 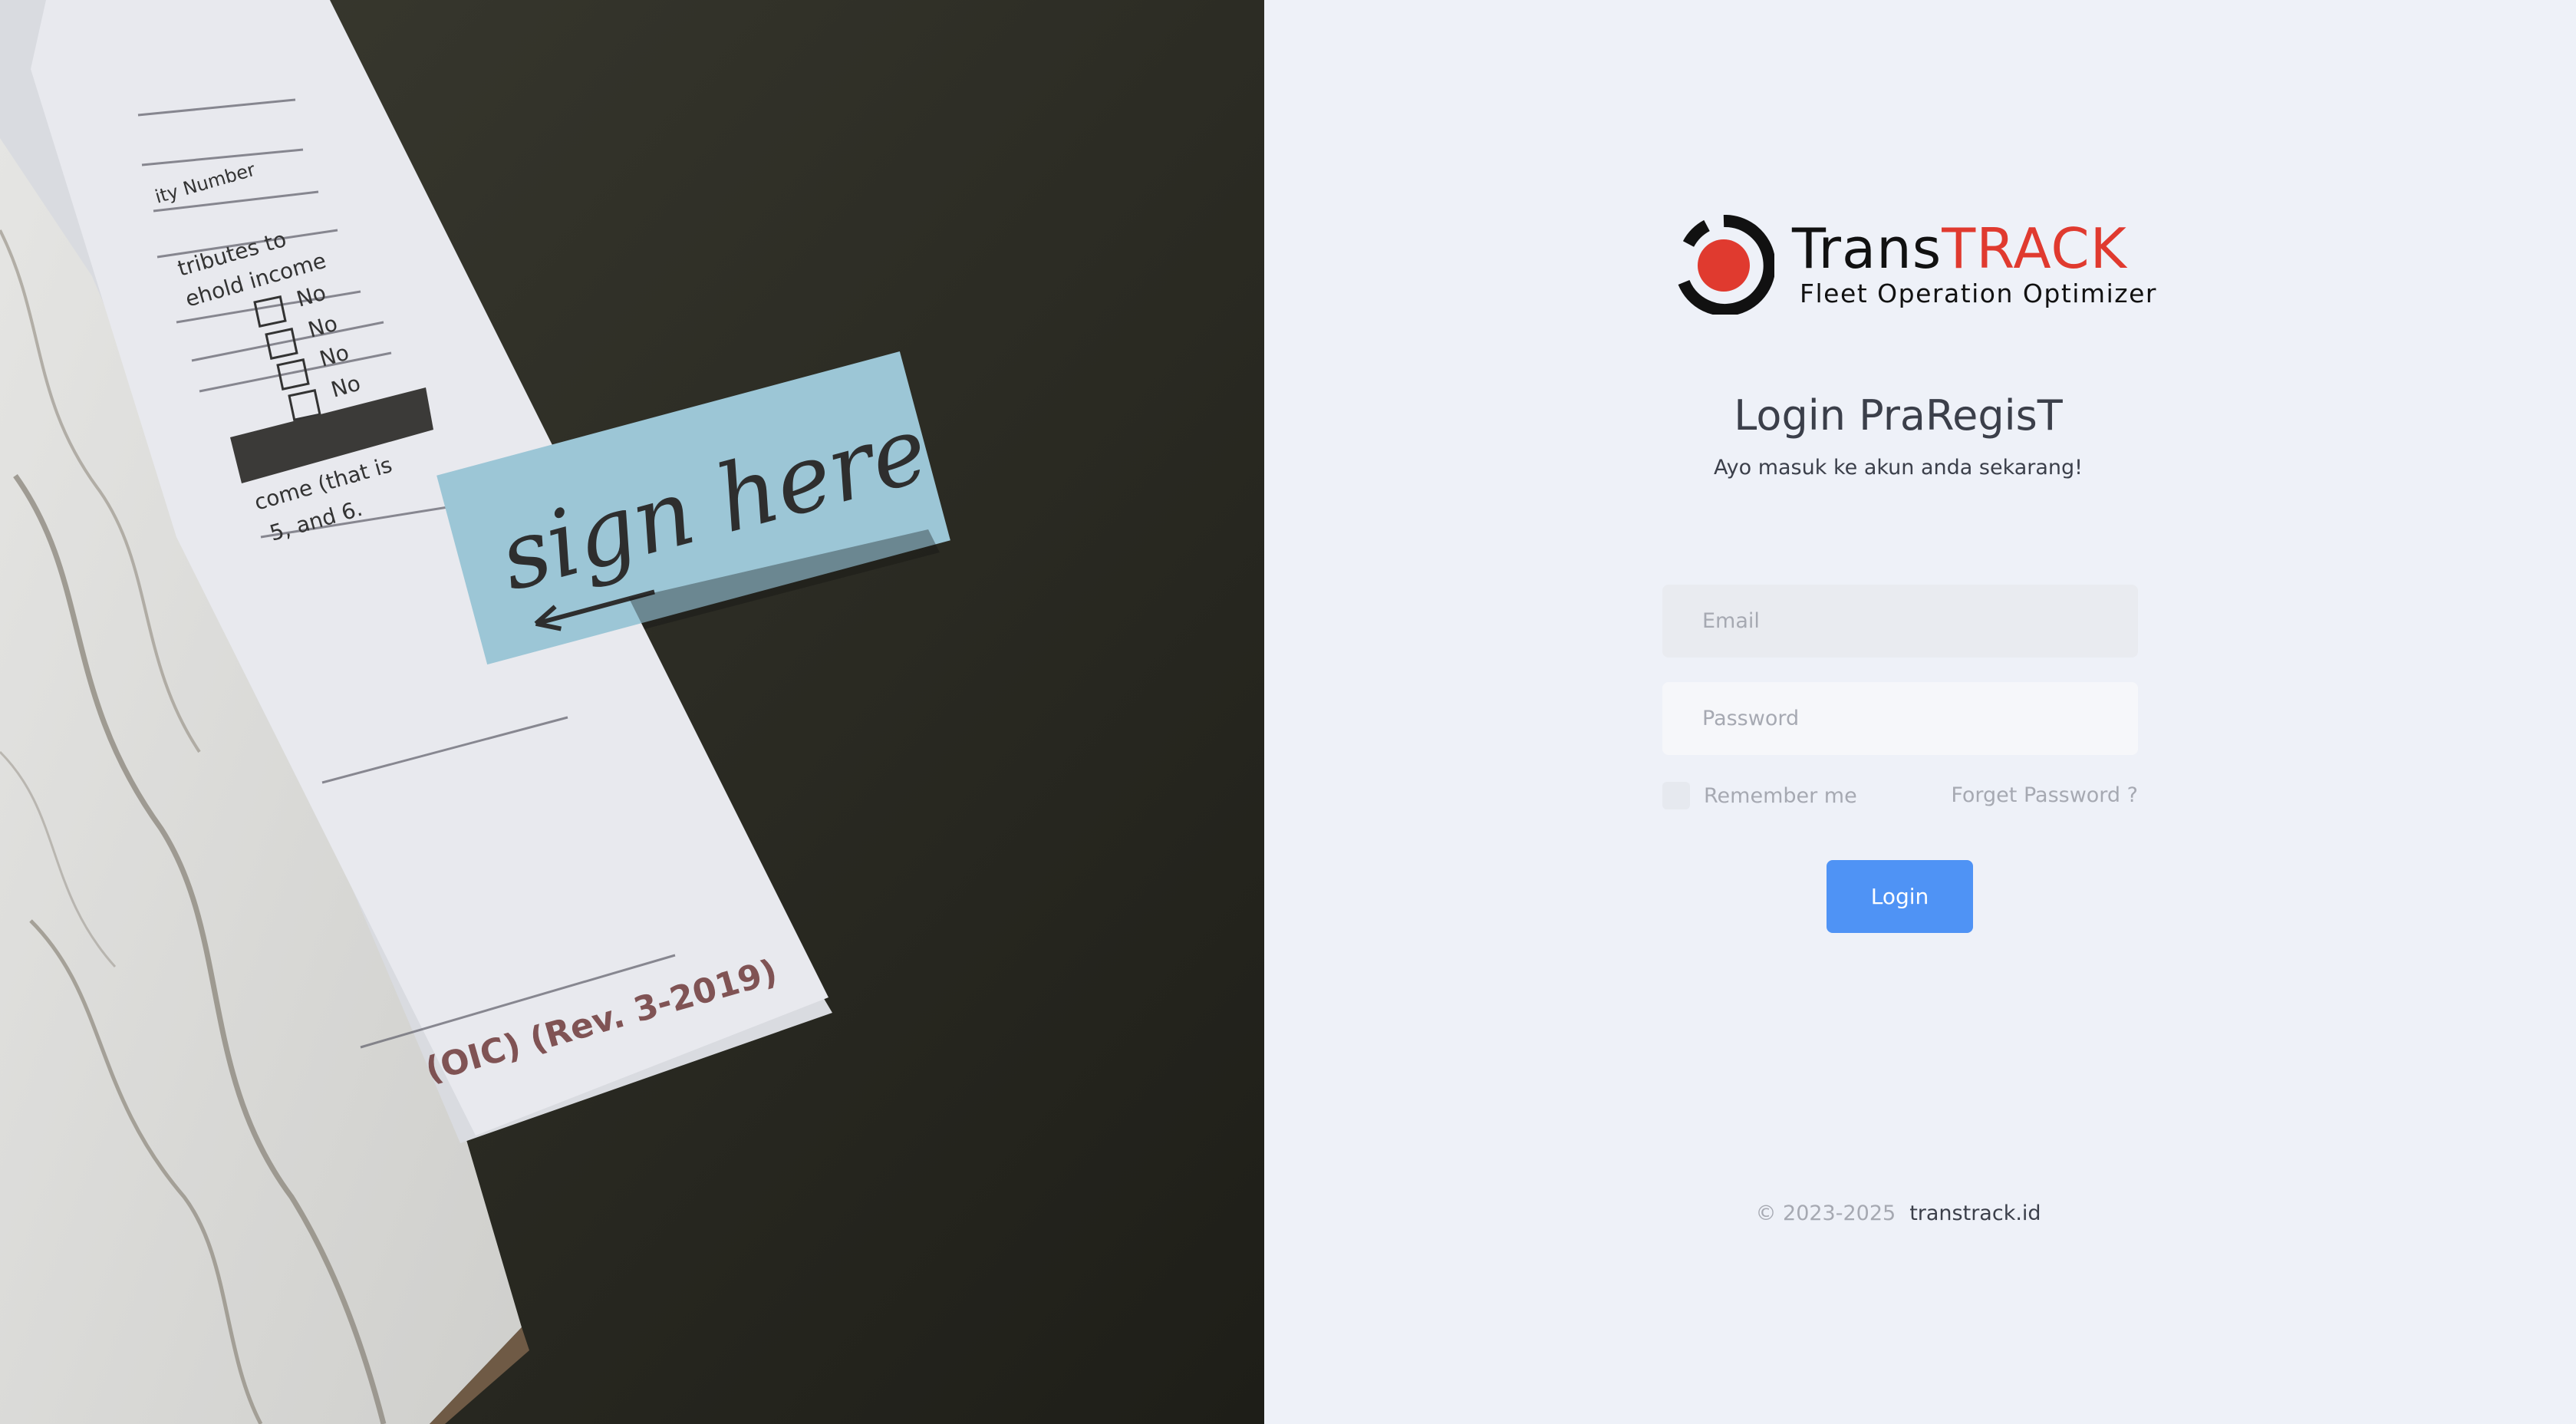 What do you see at coordinates (1898, 1213) in the screenshot?
I see `footer: © 2023-2025 transtrack.id` at bounding box center [1898, 1213].